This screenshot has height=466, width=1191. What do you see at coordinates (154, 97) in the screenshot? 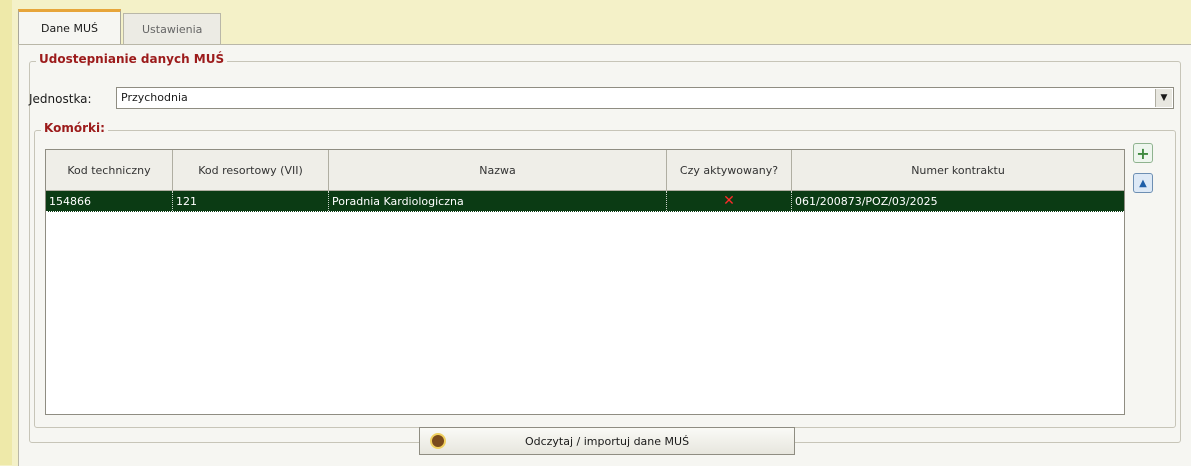
I see `unit-select-value: Przychodnia` at bounding box center [154, 97].